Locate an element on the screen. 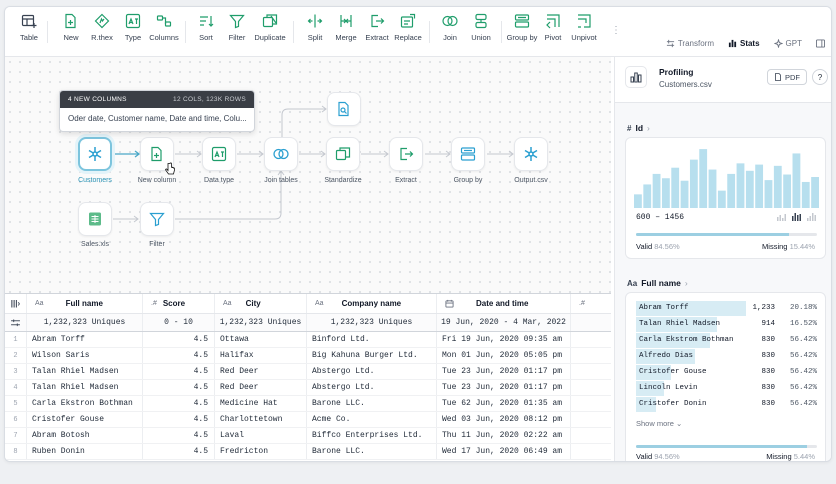 This screenshot has width=836, height=484. id-histogram is located at coordinates (726, 177).